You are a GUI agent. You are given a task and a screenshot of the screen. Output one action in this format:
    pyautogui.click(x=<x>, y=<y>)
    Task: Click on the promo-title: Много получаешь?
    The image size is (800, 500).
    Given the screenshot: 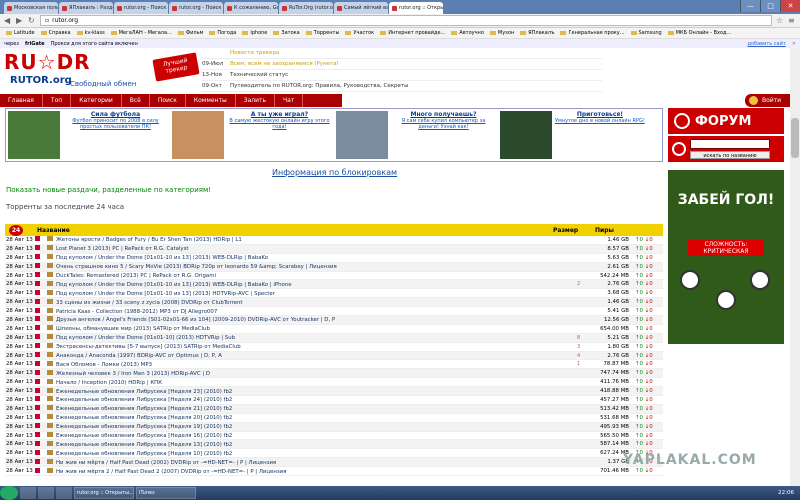 What is the action you would take?
    pyautogui.click(x=443, y=114)
    